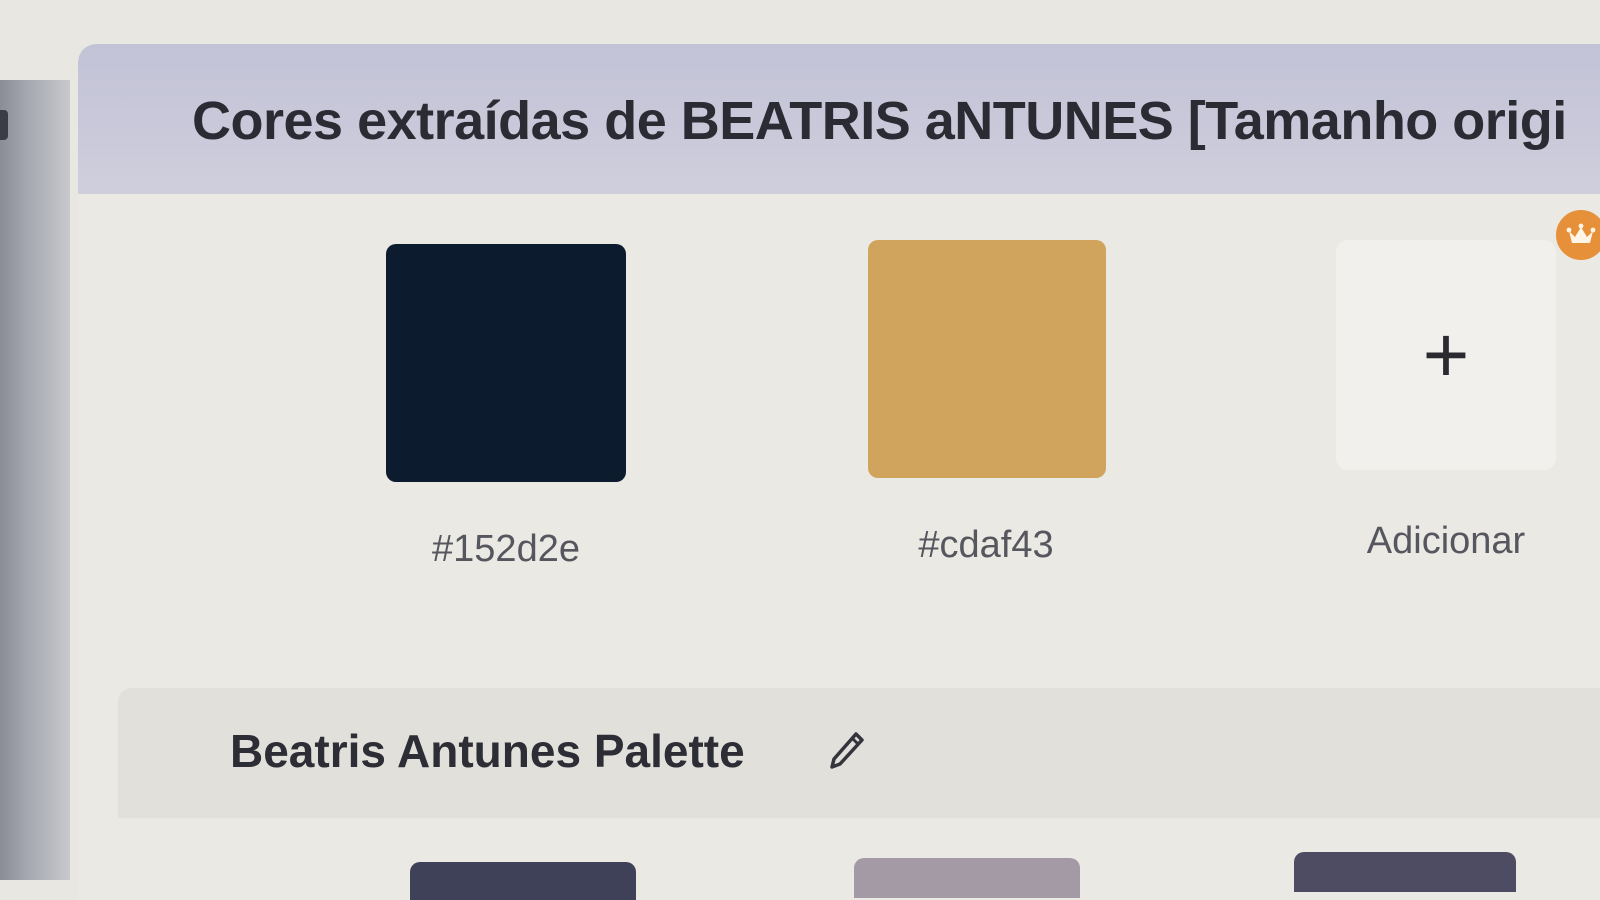 This screenshot has width=1600, height=900. Describe the element at coordinates (1446, 541) in the screenshot. I see `add-color-label: Adicionar` at that location.